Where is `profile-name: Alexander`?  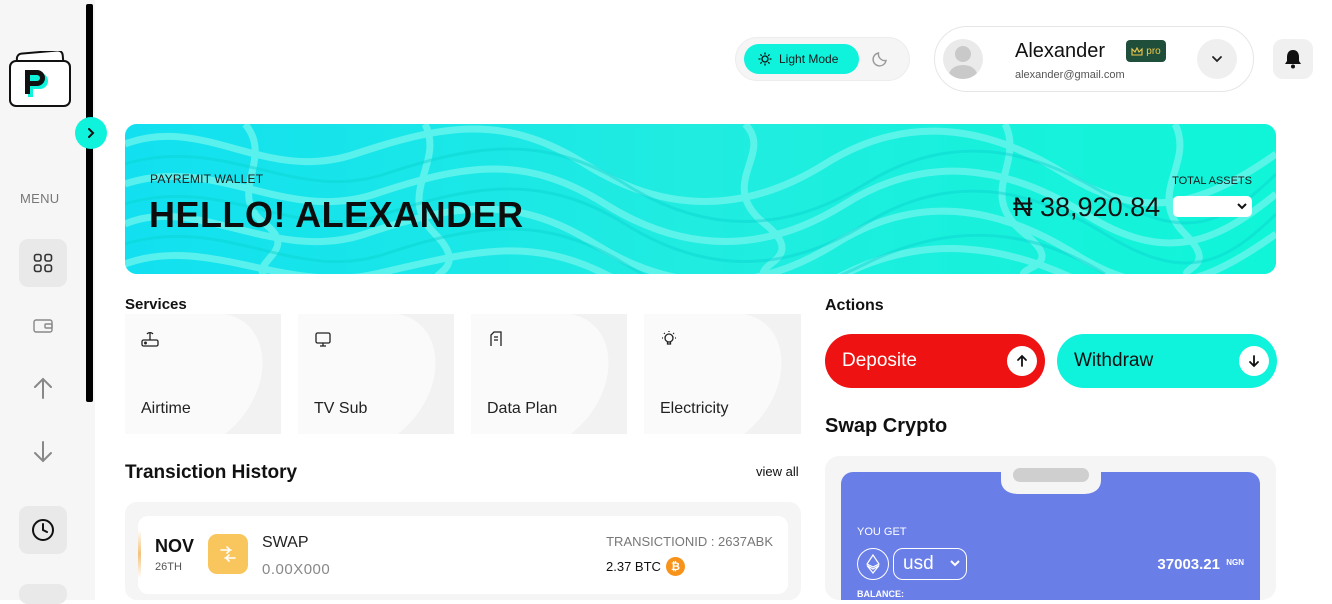 profile-name: Alexander is located at coordinates (1060, 51).